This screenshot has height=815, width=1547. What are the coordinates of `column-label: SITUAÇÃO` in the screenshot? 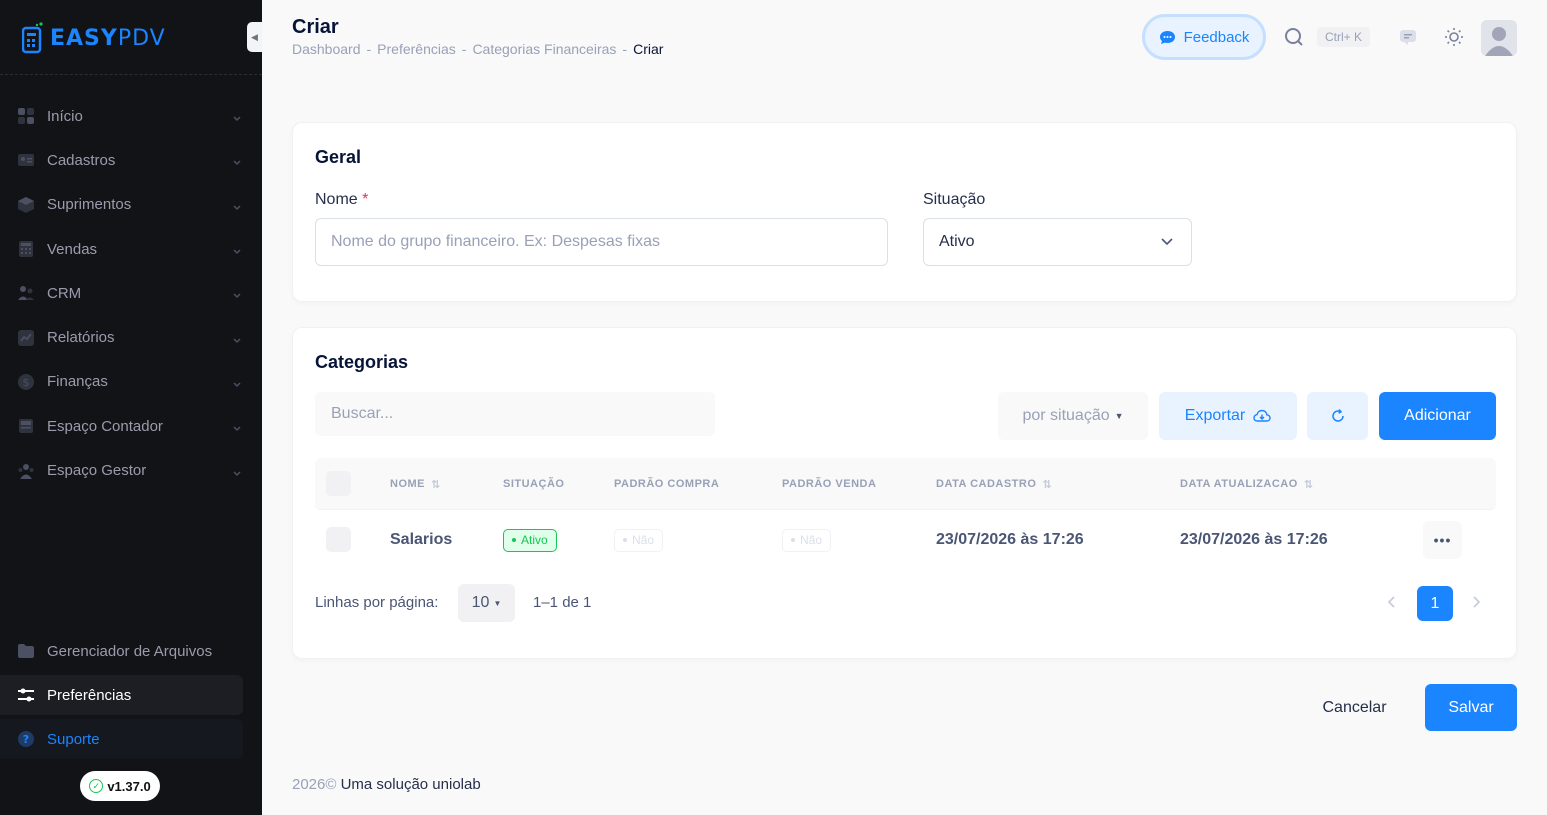 It's located at (534, 484).